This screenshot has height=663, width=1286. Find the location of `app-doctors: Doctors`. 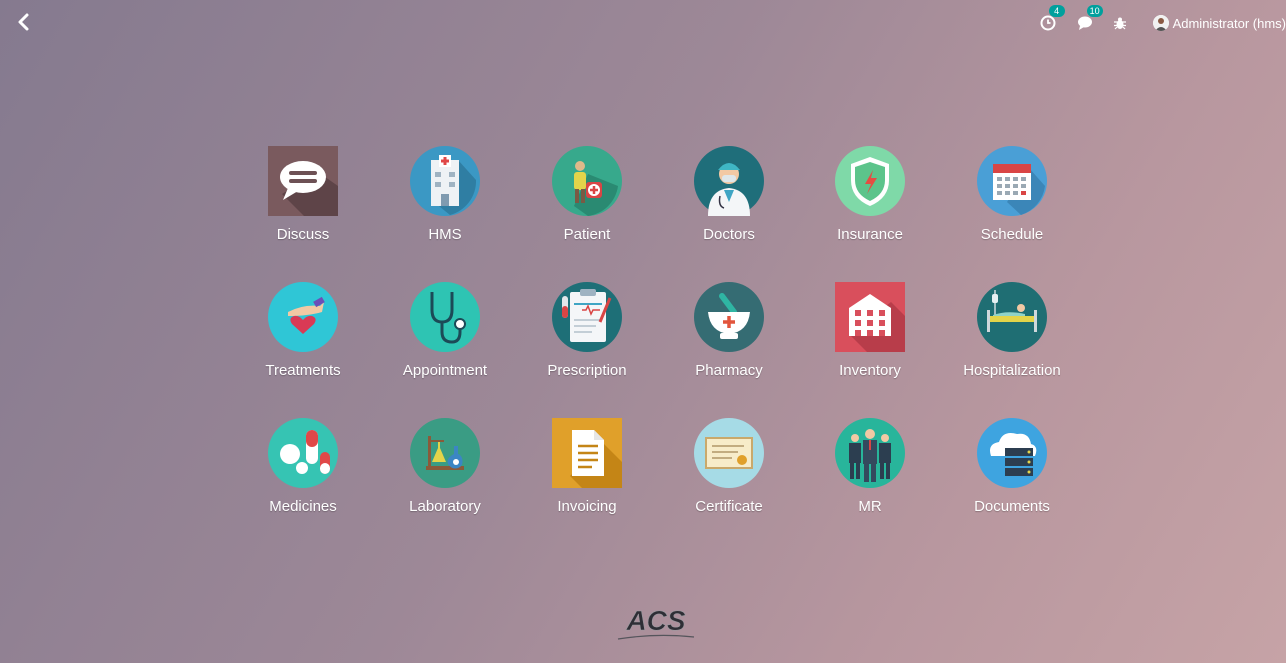

app-doctors: Doctors is located at coordinates (729, 201).